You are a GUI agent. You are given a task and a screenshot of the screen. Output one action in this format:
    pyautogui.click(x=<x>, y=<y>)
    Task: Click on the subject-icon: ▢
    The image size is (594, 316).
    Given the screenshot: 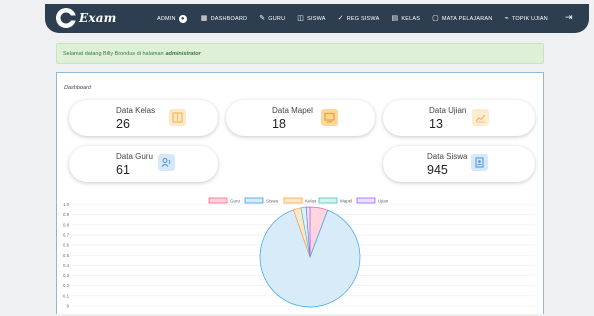 What is the action you would take?
    pyautogui.click(x=435, y=18)
    